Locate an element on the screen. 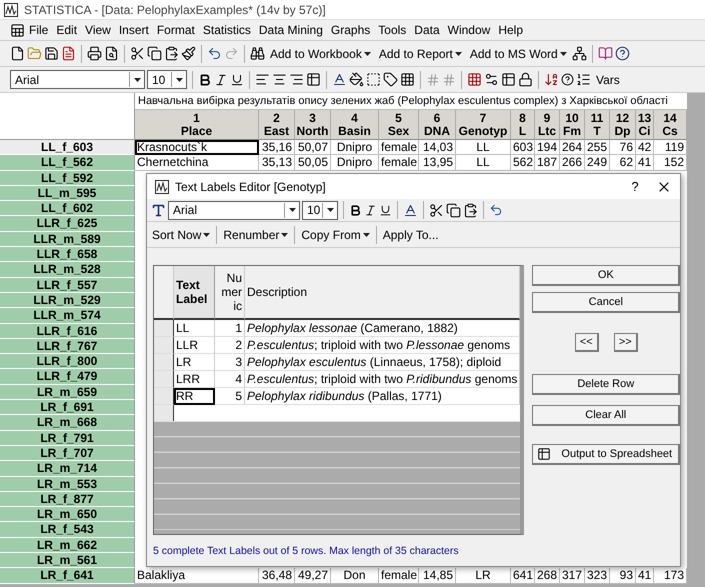  grid-cell: Pelophylax lessonae (Camerano, 1882) is located at coordinates (382, 328).